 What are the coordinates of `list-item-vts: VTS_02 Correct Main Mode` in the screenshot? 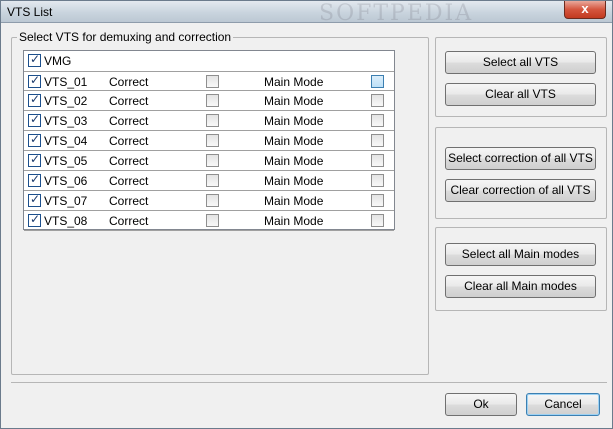 It's located at (209, 101).